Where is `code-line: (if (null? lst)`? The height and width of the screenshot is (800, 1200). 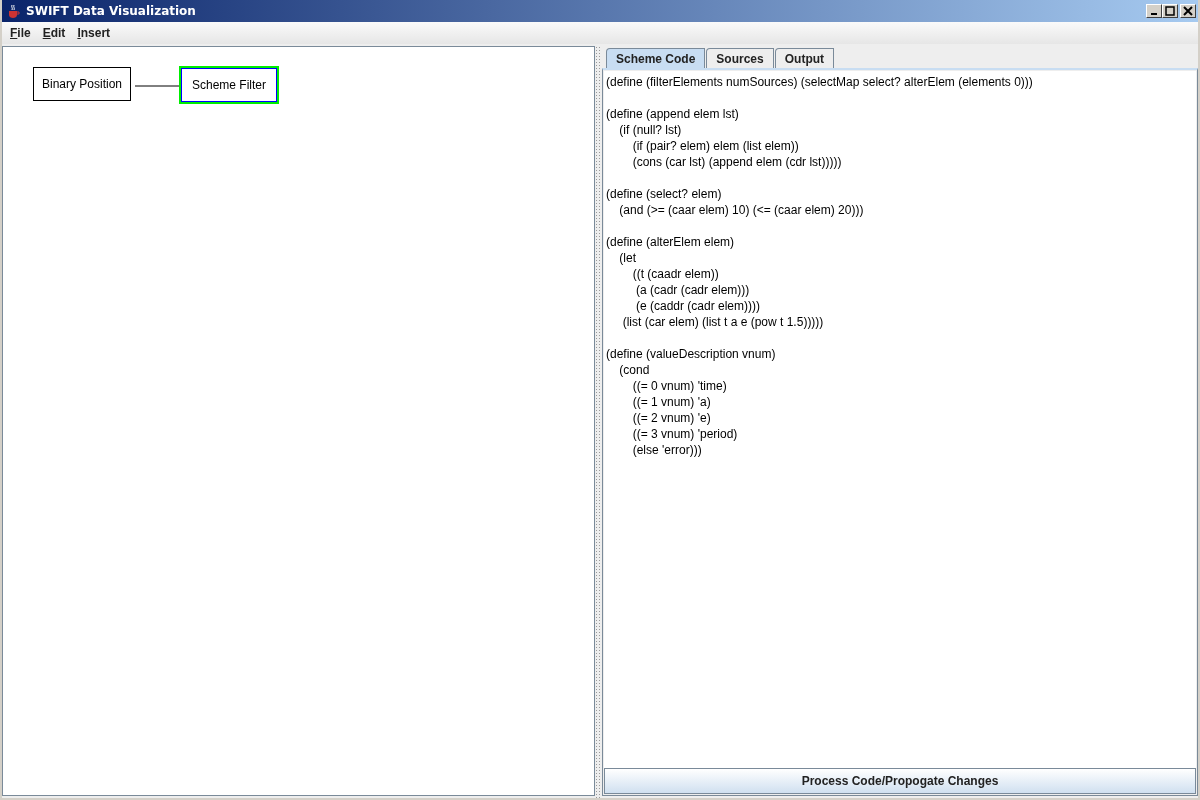 code-line: (if (null? lst) is located at coordinates (650, 130).